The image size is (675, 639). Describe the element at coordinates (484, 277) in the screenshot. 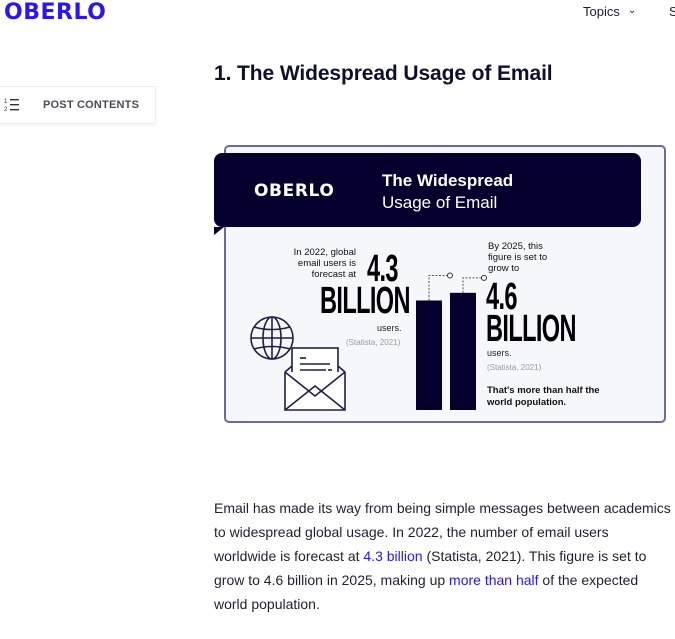

I see `leader-dot-2025` at that location.